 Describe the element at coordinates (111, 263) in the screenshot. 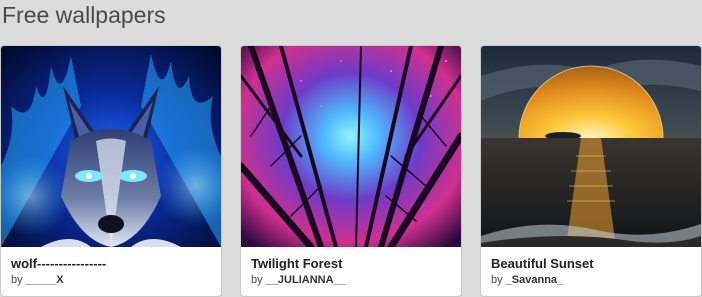

I see `card-title: wolf----------------` at that location.